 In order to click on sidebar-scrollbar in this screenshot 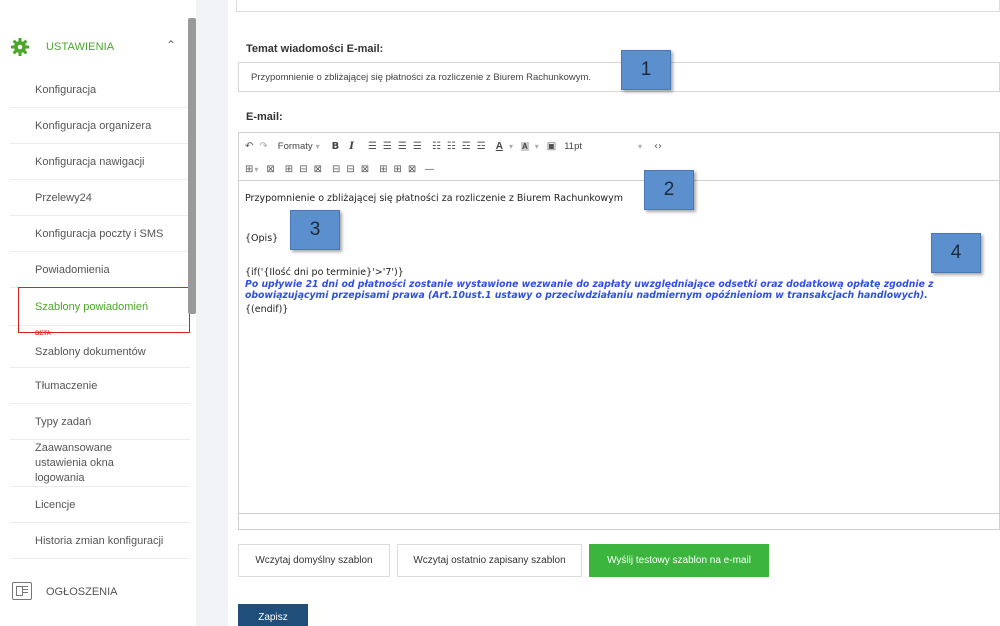, I will do `click(192, 166)`.